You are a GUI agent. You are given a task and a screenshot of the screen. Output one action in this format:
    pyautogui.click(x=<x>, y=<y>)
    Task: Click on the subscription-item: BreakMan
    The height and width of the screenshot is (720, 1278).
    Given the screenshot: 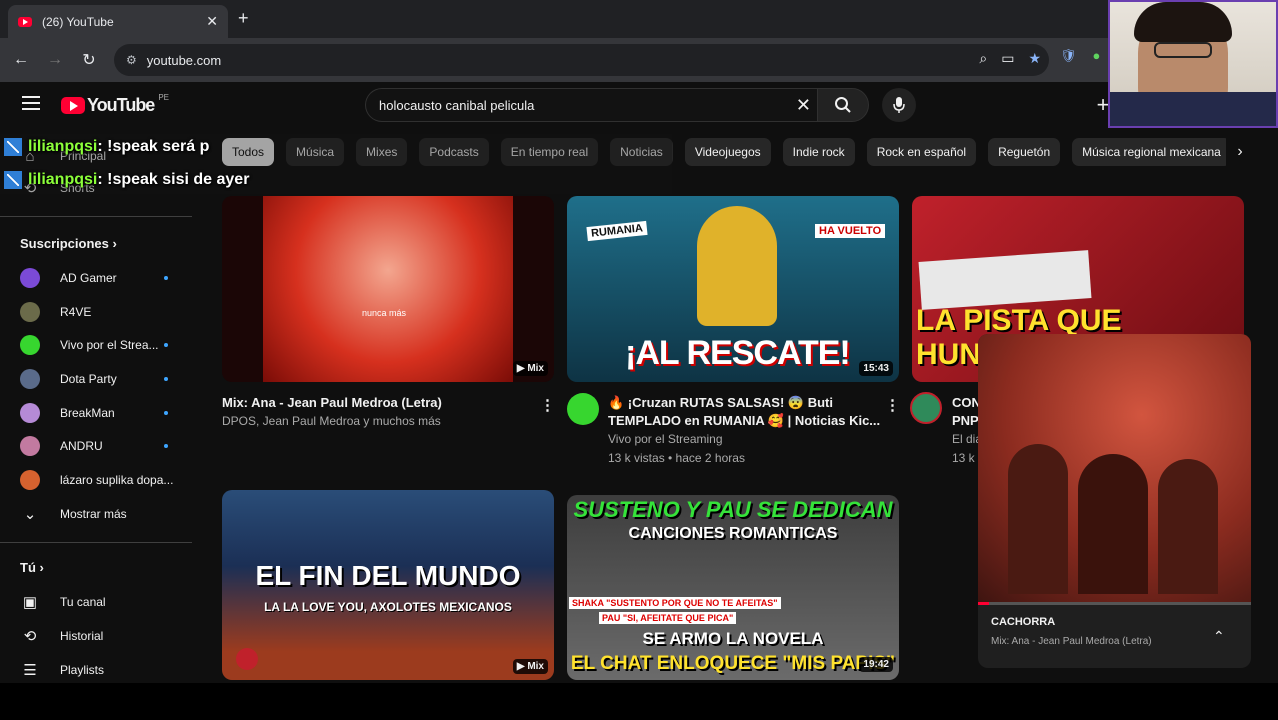 What is the action you would take?
    pyautogui.click(x=94, y=413)
    